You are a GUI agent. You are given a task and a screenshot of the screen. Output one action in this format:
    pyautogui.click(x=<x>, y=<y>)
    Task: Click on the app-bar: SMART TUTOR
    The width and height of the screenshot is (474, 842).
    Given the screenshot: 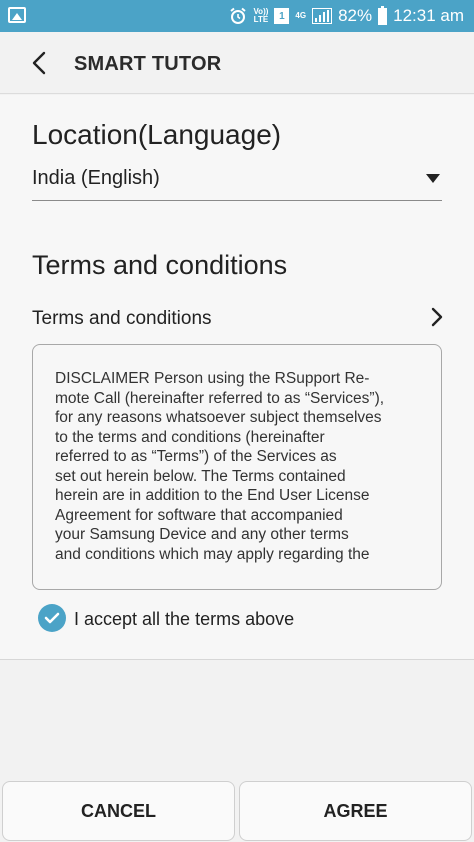 What is the action you would take?
    pyautogui.click(x=237, y=63)
    